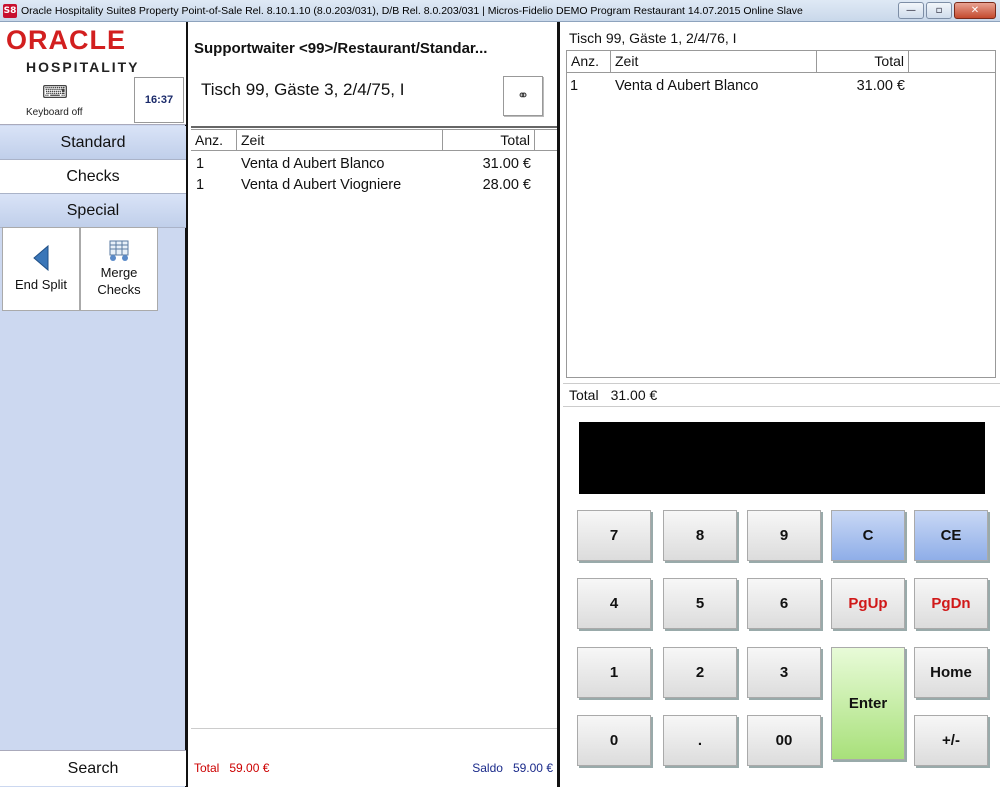  Describe the element at coordinates (119, 281) in the screenshot. I see `merge-checks-label: Merge Checks` at that location.